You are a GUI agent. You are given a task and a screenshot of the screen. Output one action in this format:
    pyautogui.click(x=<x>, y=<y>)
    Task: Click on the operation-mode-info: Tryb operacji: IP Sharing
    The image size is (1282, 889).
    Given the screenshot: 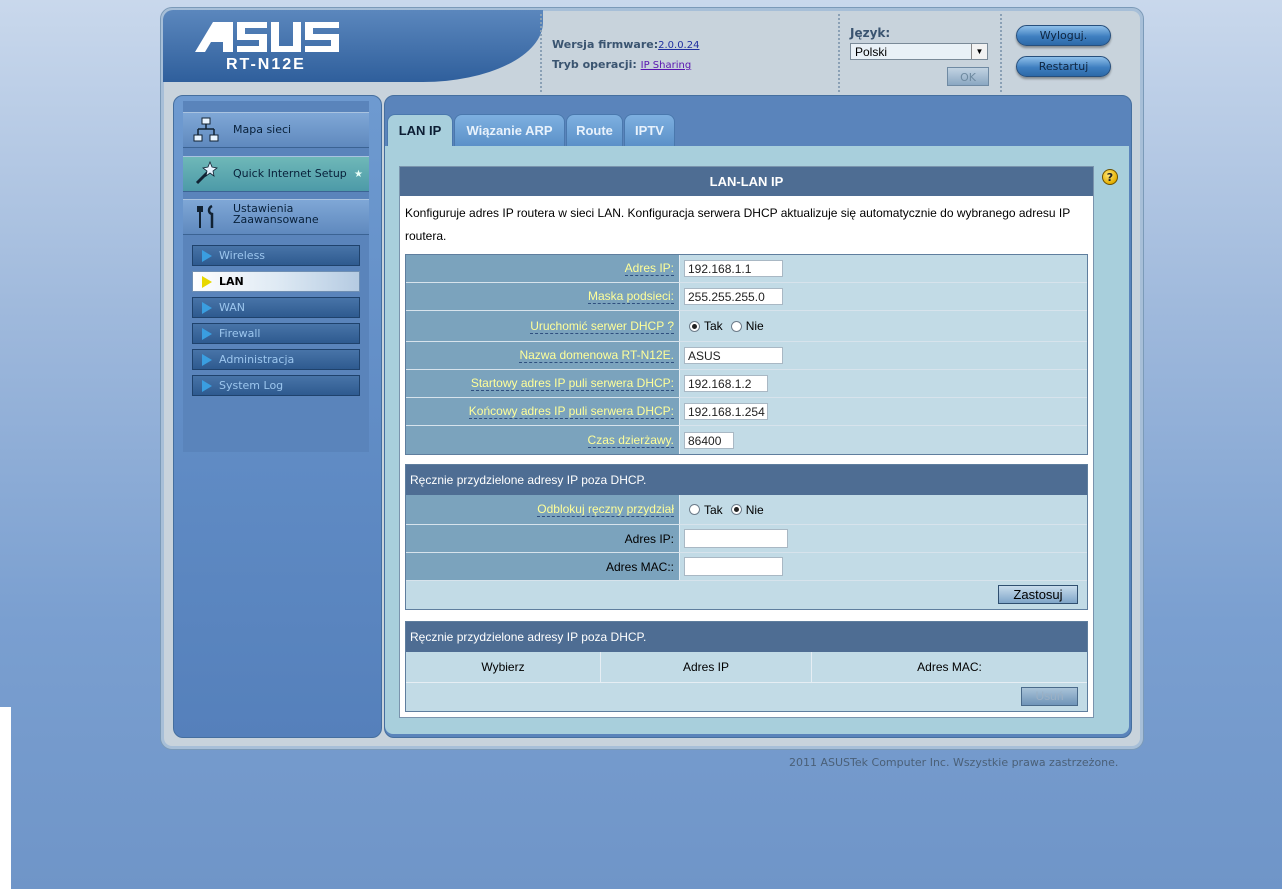 What is the action you would take?
    pyautogui.click(x=621, y=64)
    